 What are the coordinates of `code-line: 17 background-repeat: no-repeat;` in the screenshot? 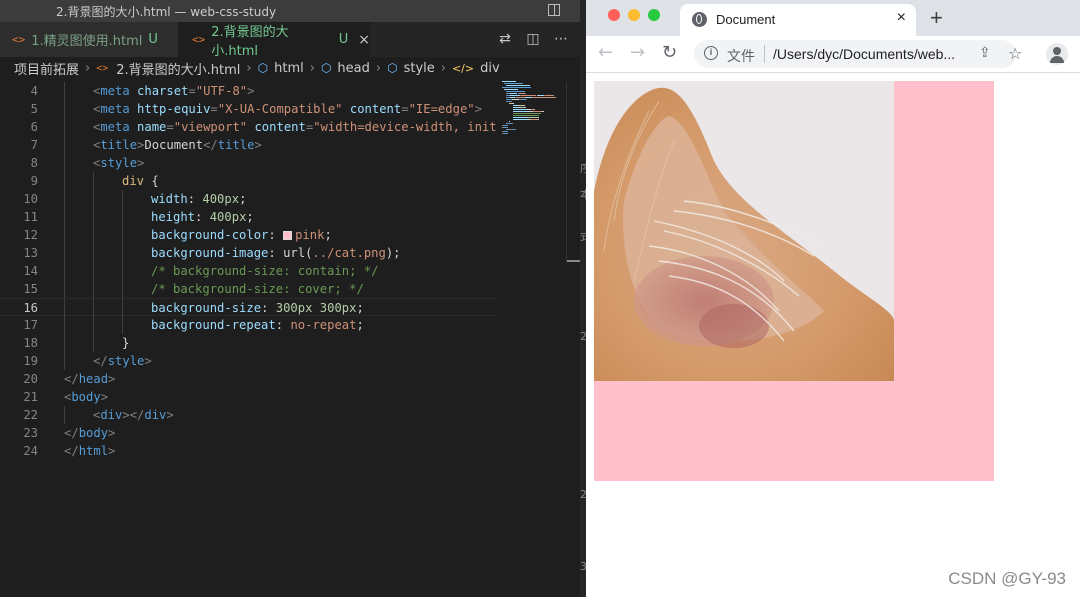 It's located at (248, 325).